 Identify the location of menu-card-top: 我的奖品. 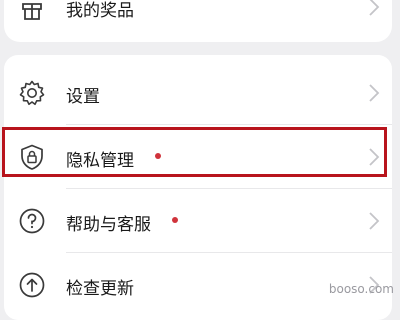
(198, 21).